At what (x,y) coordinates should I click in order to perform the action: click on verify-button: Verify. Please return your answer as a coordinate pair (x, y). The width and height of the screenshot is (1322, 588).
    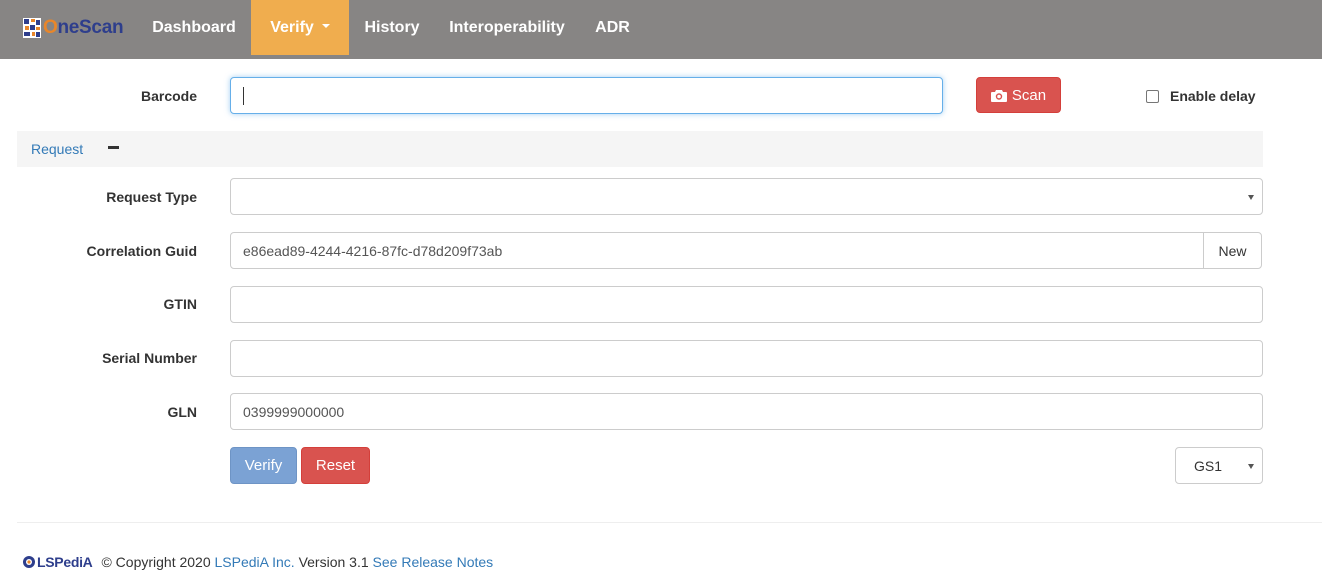
    Looking at the image, I should click on (263, 465).